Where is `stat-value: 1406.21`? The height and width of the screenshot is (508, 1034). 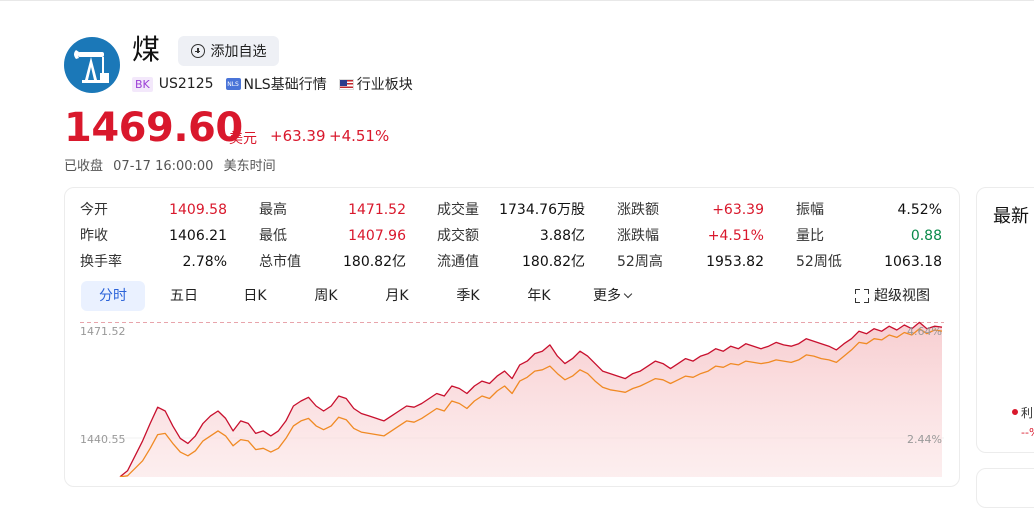
stat-value: 1406.21 is located at coordinates (198, 236).